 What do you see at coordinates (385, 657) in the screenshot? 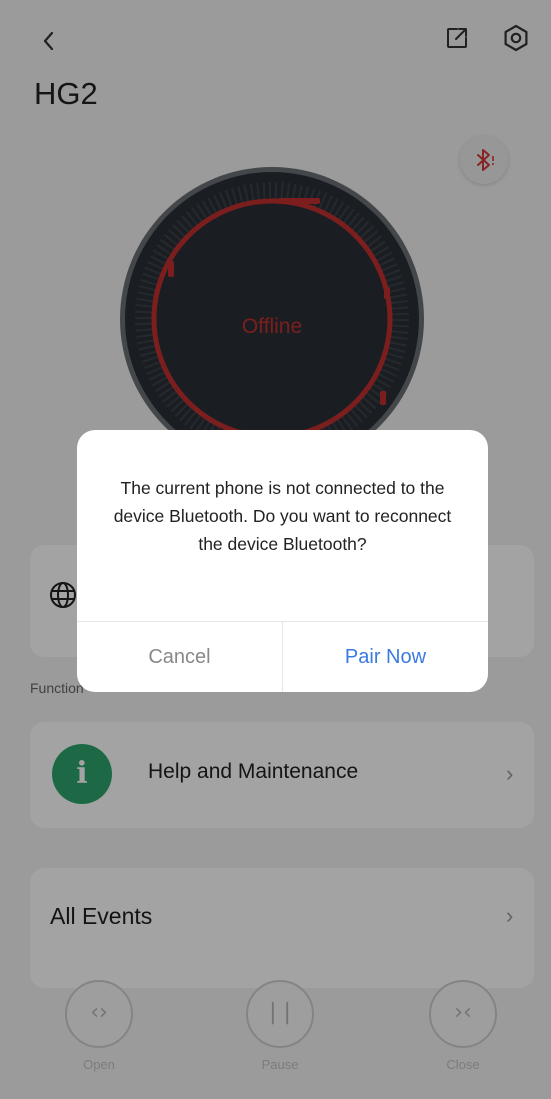
I see `pair-now-button: Pair Now` at bounding box center [385, 657].